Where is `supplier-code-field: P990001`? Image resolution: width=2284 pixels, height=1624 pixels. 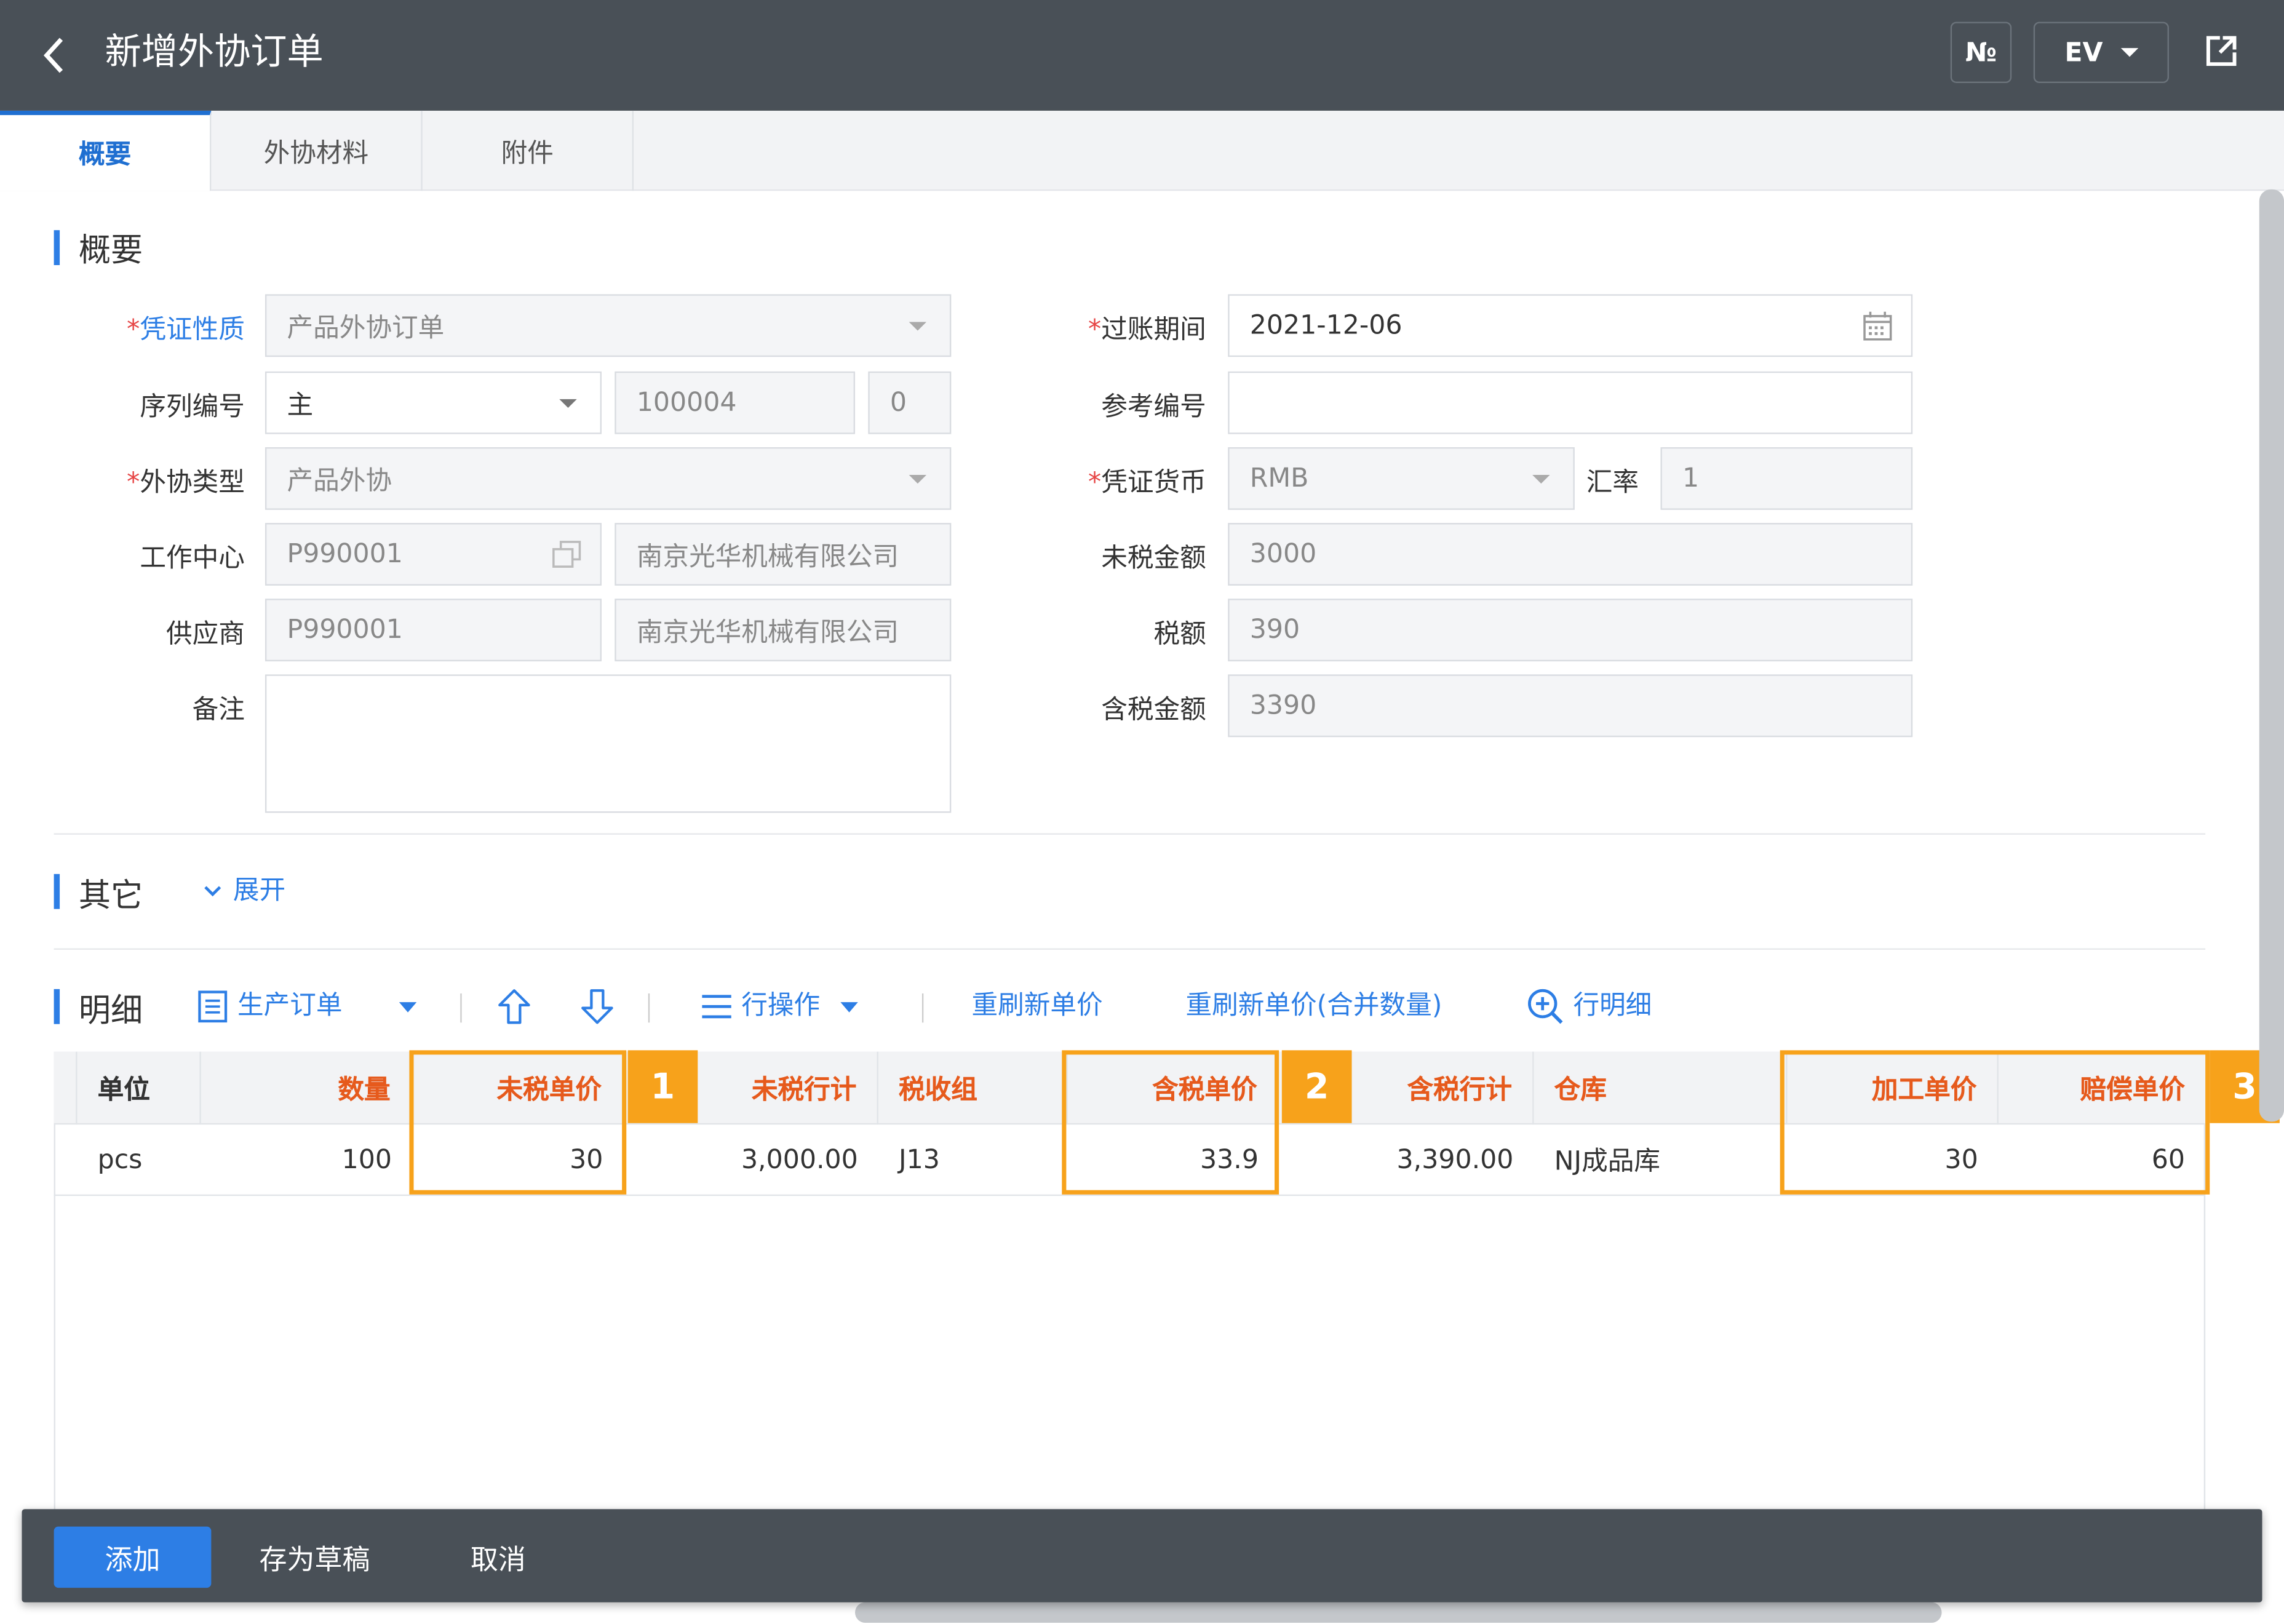 supplier-code-field: P990001 is located at coordinates (433, 630).